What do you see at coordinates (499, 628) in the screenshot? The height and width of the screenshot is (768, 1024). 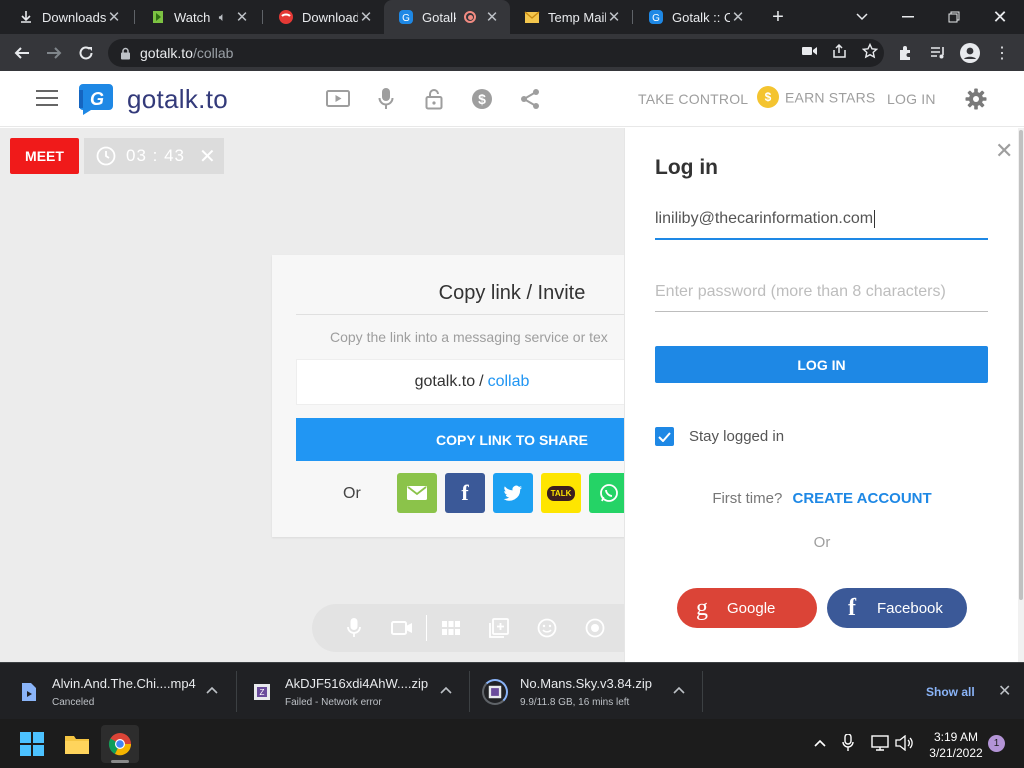 I see `add-screen-icon` at bounding box center [499, 628].